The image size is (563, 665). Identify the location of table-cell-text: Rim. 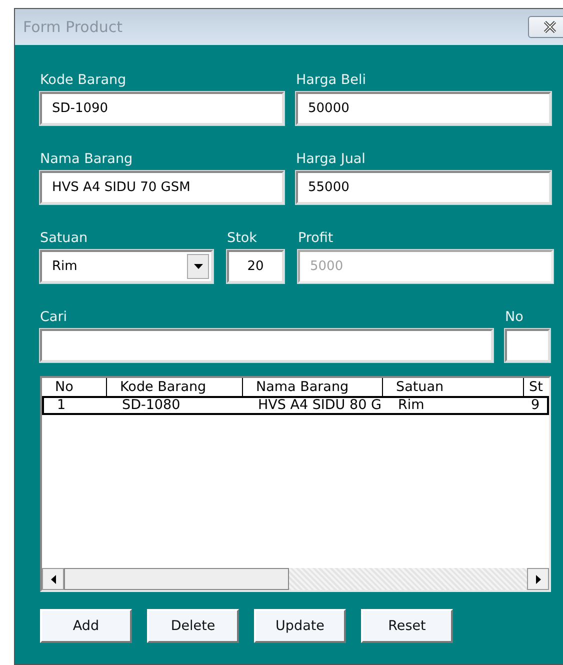
(411, 405).